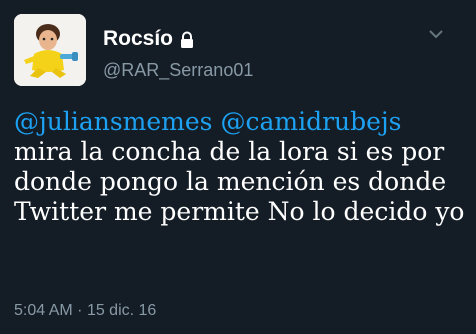 The width and height of the screenshot is (476, 334). What do you see at coordinates (138, 39) in the screenshot?
I see `display-name: Rocsío` at bounding box center [138, 39].